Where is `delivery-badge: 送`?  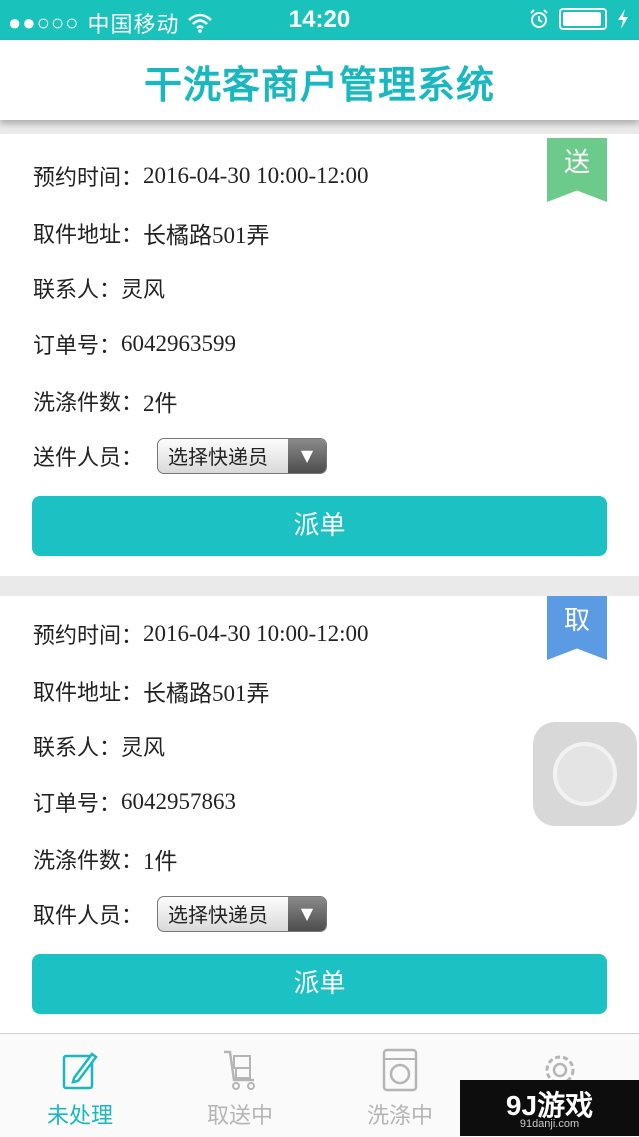 delivery-badge: 送 is located at coordinates (577, 170).